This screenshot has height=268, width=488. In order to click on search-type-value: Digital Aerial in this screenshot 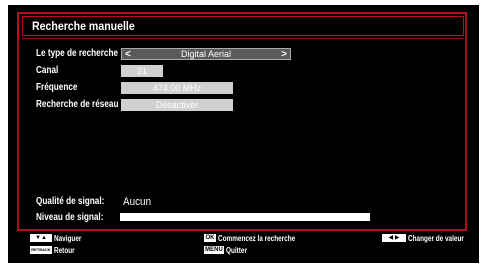, I will do `click(206, 54)`.